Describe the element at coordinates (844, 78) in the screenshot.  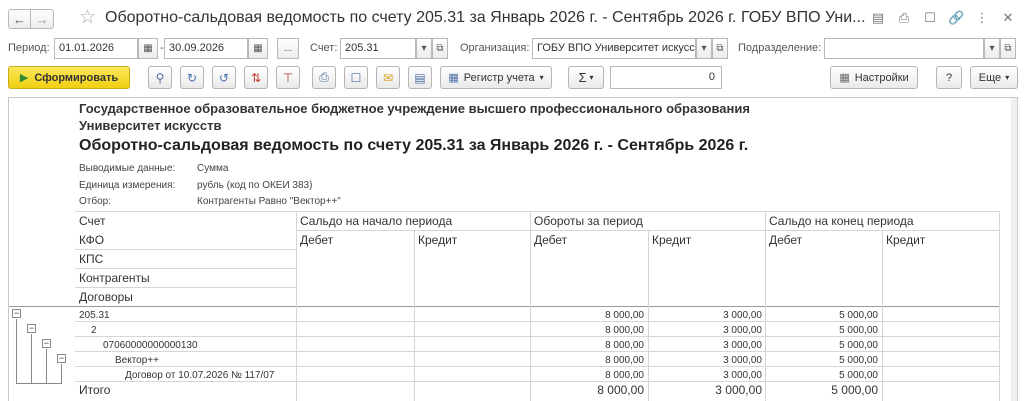
I see `settings-icon: ▦` at that location.